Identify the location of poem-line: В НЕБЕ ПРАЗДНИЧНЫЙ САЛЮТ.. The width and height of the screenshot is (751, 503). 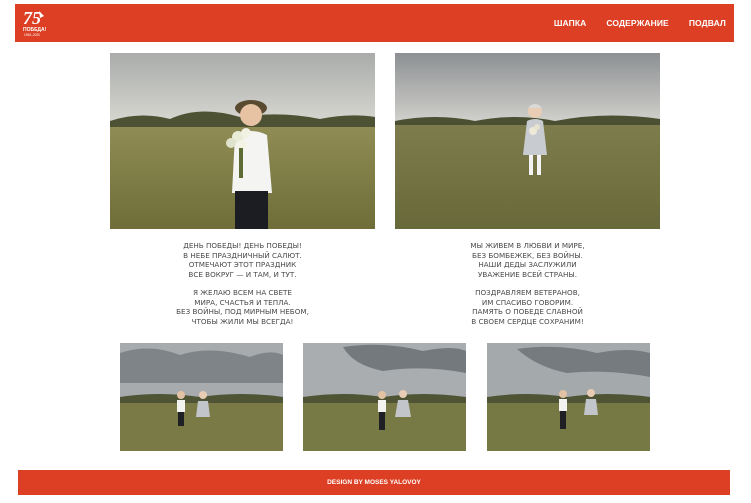
(242, 255).